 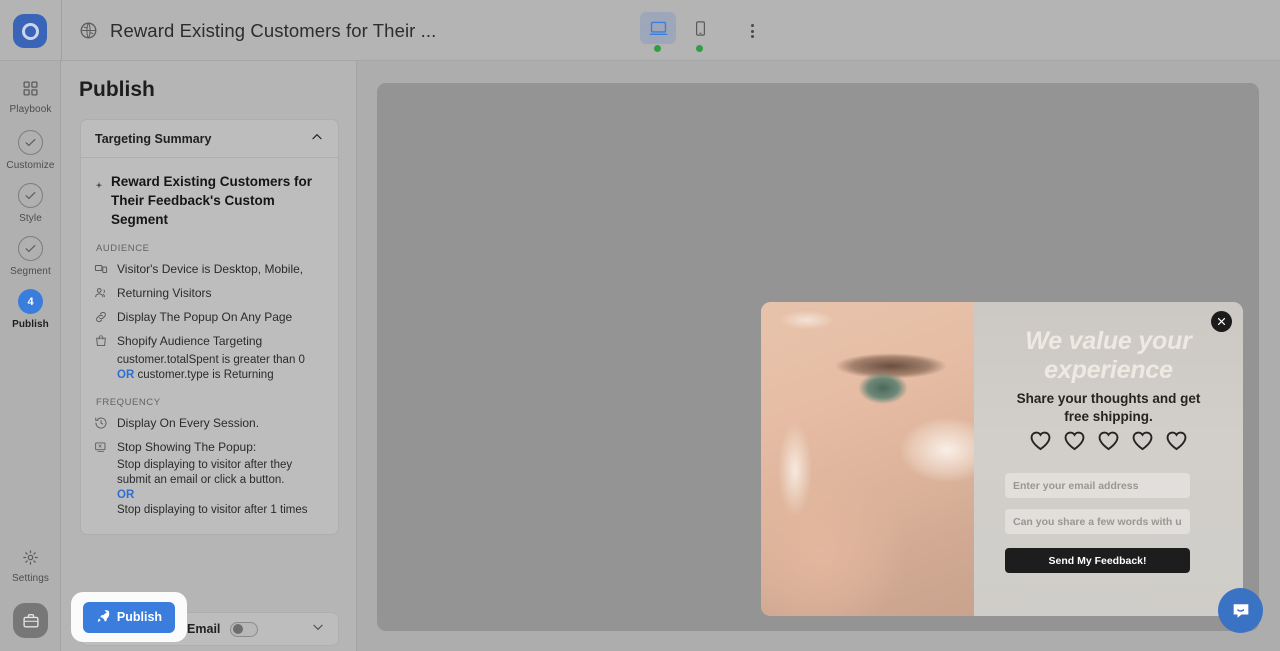 I want to click on chat-bubble-icon, so click(x=1240, y=610).